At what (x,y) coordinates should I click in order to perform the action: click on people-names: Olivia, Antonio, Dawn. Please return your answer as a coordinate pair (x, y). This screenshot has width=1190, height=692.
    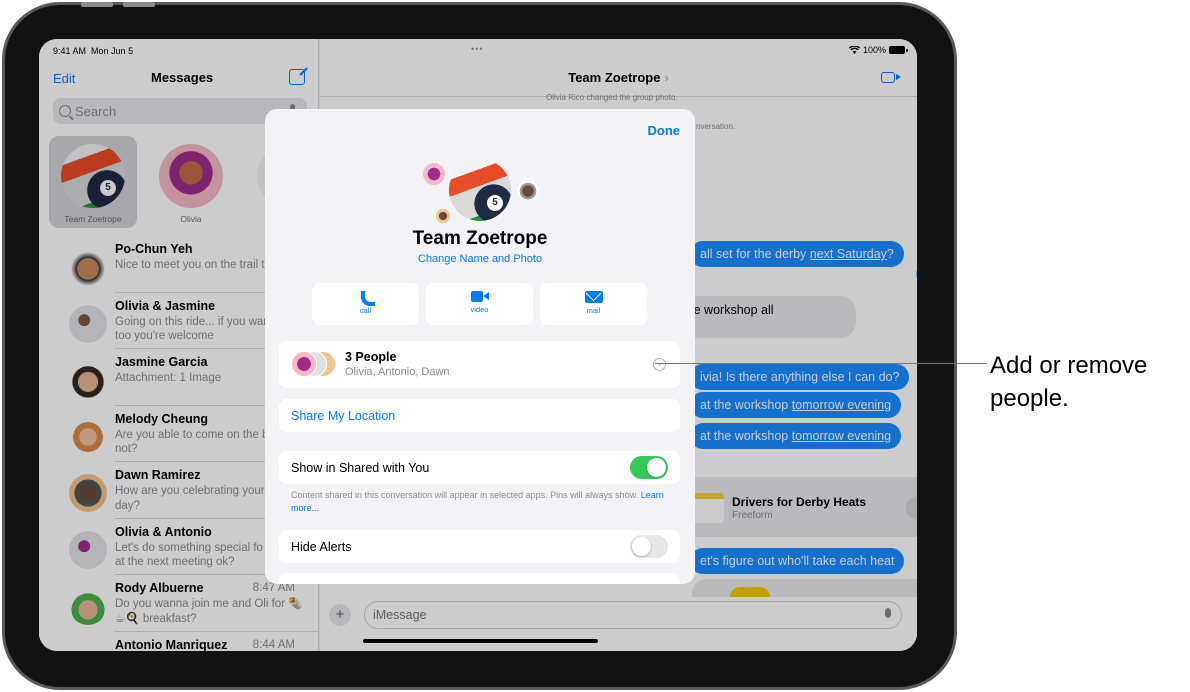
    Looking at the image, I should click on (397, 372).